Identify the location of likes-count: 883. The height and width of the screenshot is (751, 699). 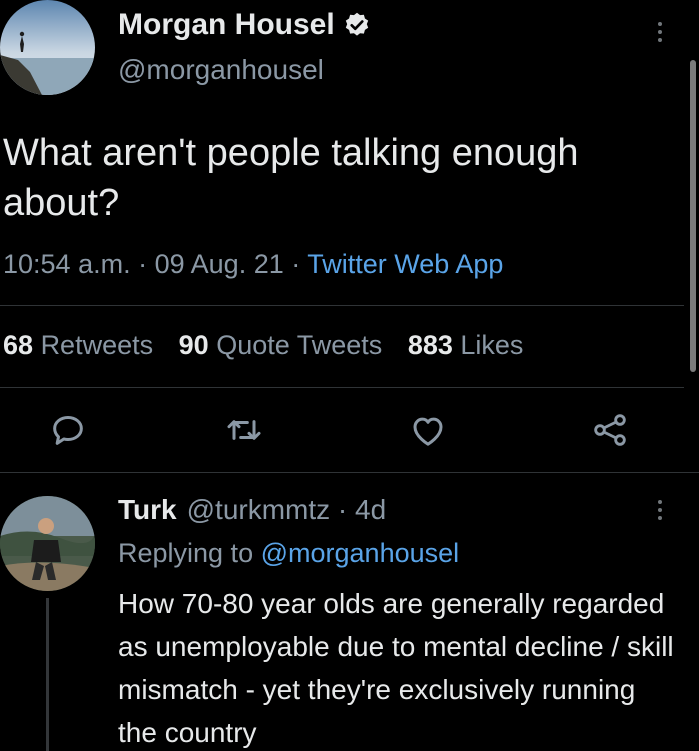
(430, 345).